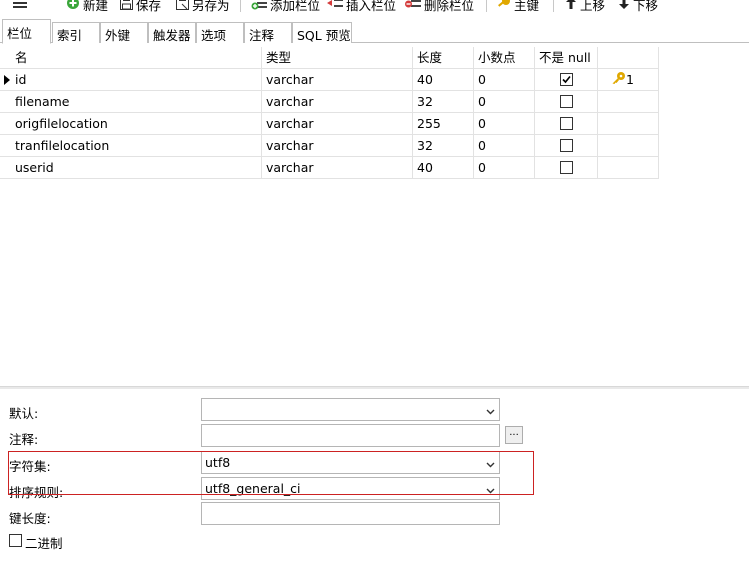 The width and height of the screenshot is (749, 561). Describe the element at coordinates (172, 32) in the screenshot. I see `tab-triggers: 触发器` at that location.